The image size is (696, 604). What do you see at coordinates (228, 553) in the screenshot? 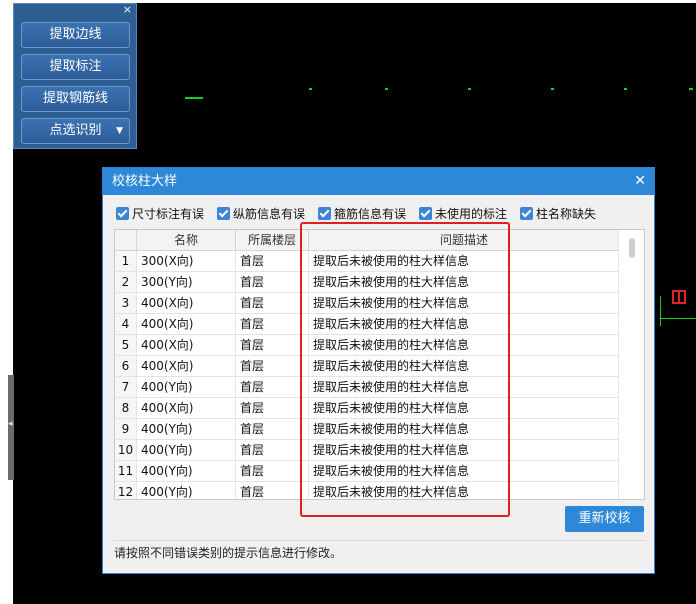
I see `status-hint: 请按照不同错误类别的提示信息进行修改。` at bounding box center [228, 553].